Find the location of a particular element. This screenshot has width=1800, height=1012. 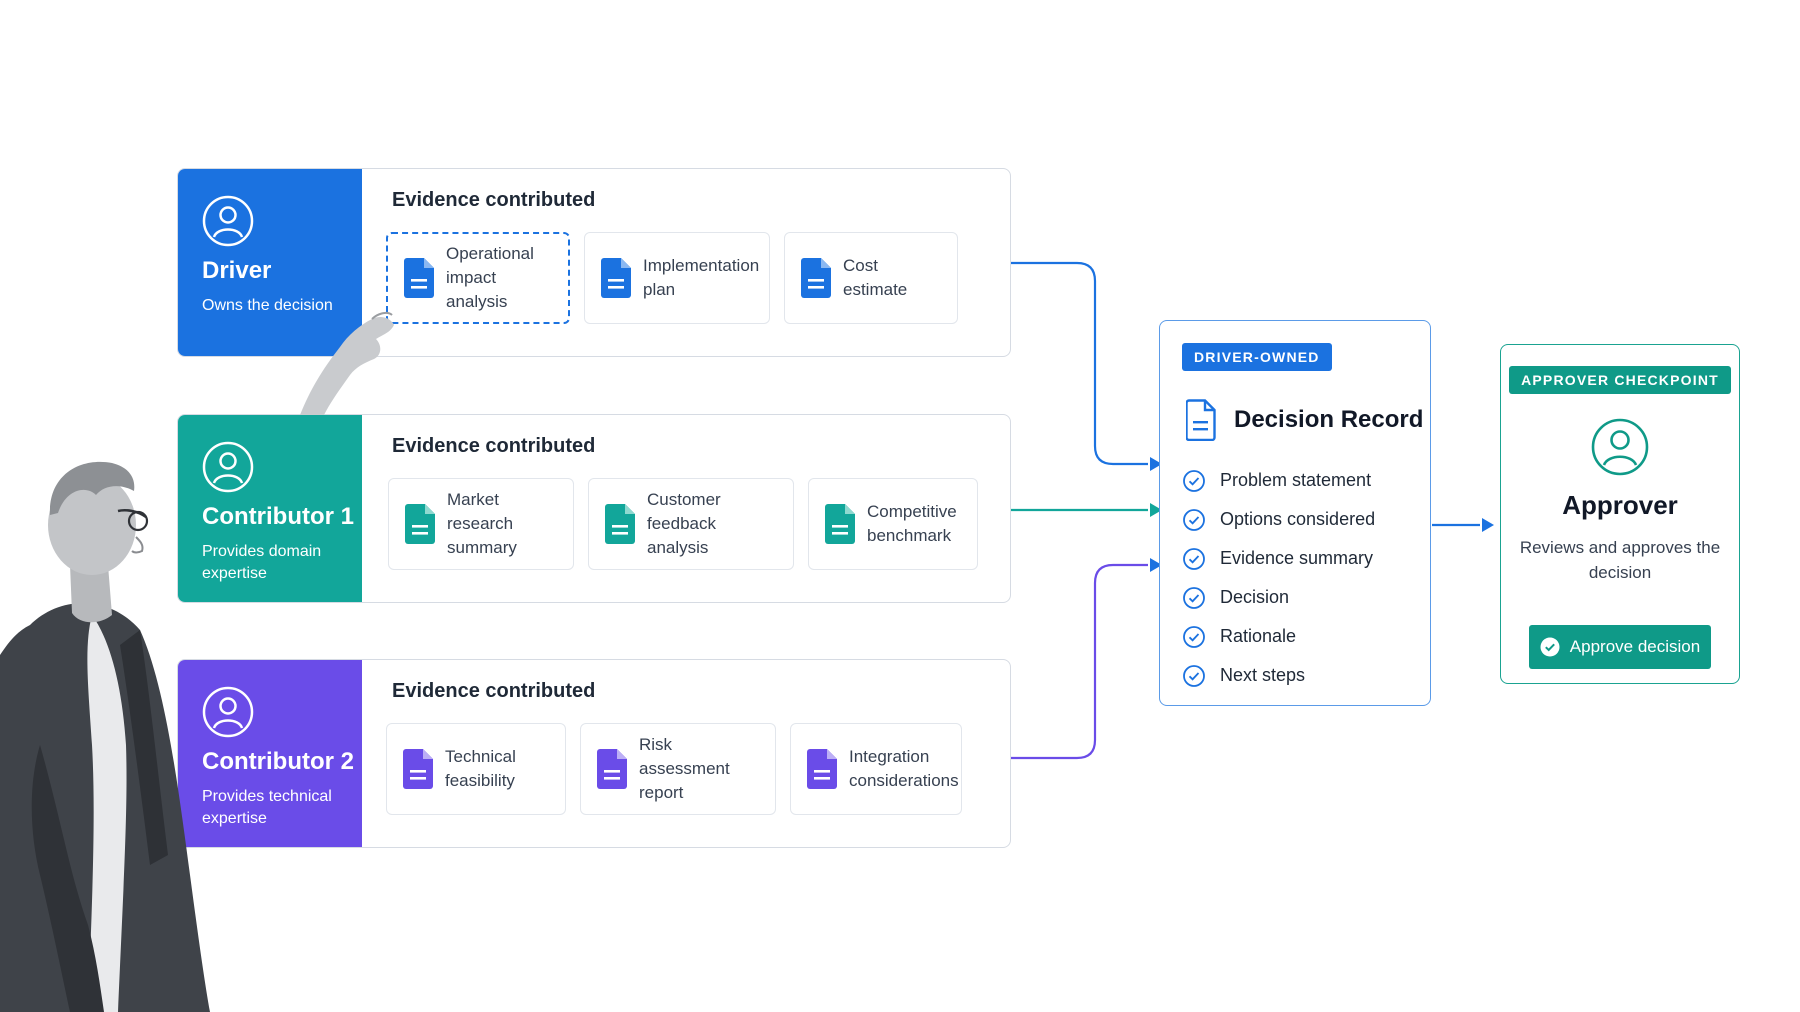

document-card: Implementation plan is located at coordinates (677, 278).